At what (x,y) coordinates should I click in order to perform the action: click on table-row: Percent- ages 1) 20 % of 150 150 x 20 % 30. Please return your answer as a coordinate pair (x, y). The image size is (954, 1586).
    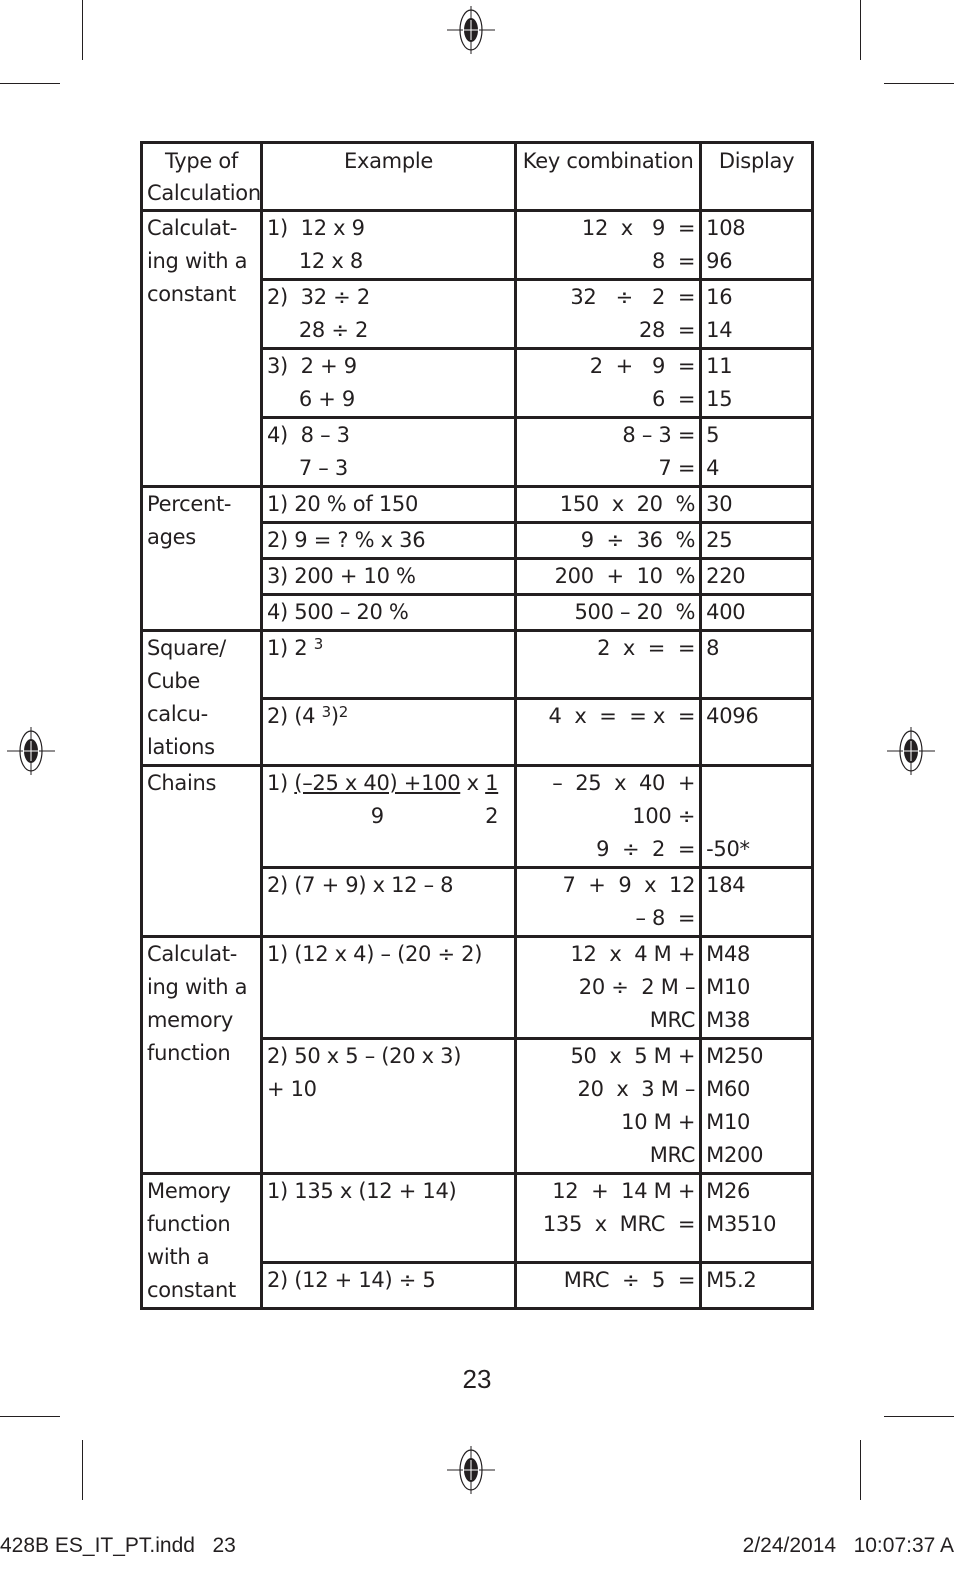
    Looking at the image, I should click on (477, 558).